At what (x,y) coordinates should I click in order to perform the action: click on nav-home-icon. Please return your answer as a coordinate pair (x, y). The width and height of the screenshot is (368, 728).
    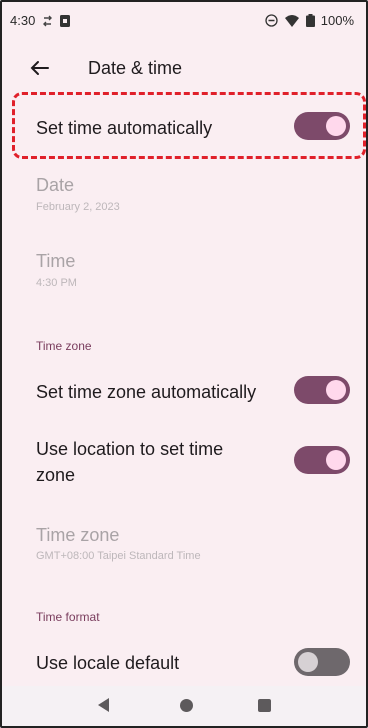
    Looking at the image, I should click on (186, 705).